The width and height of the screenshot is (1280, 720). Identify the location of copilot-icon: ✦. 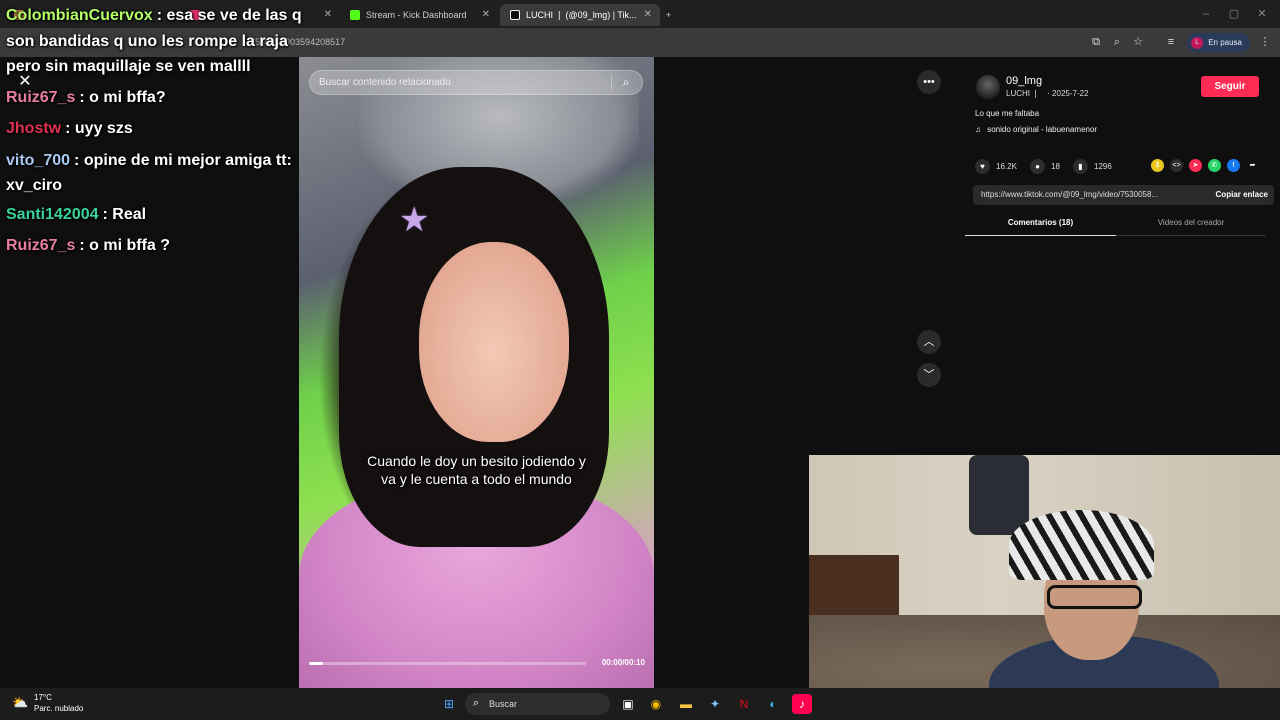
(715, 704).